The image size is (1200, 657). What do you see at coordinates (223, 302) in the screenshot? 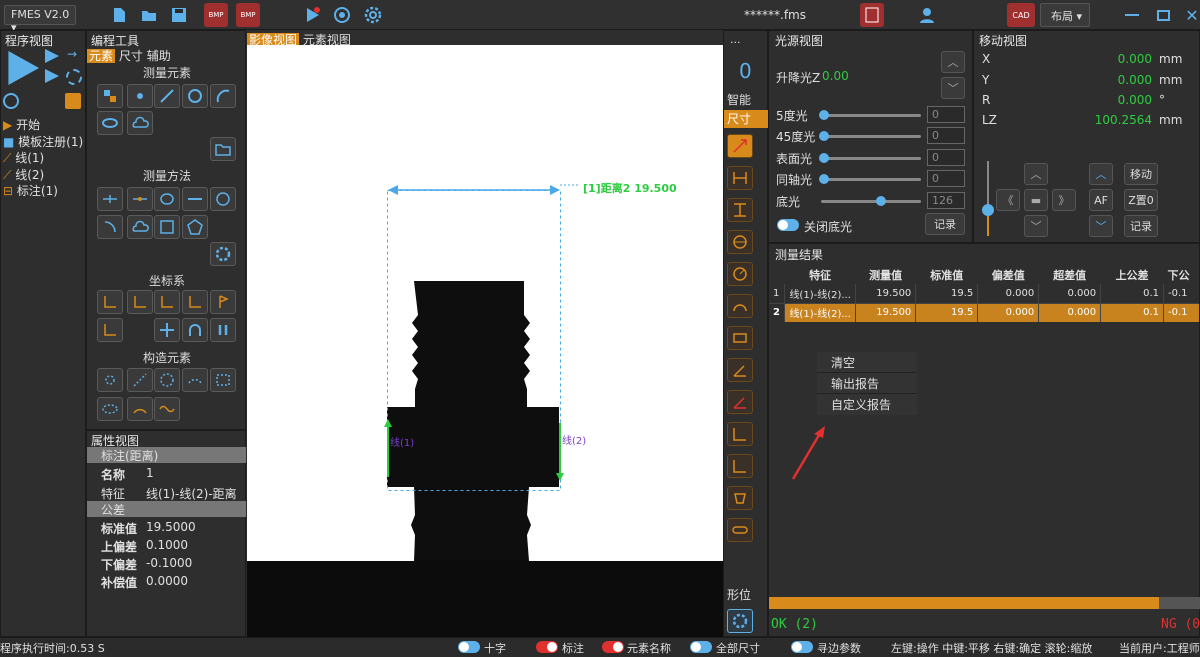
I see `coord-flag-icon` at bounding box center [223, 302].